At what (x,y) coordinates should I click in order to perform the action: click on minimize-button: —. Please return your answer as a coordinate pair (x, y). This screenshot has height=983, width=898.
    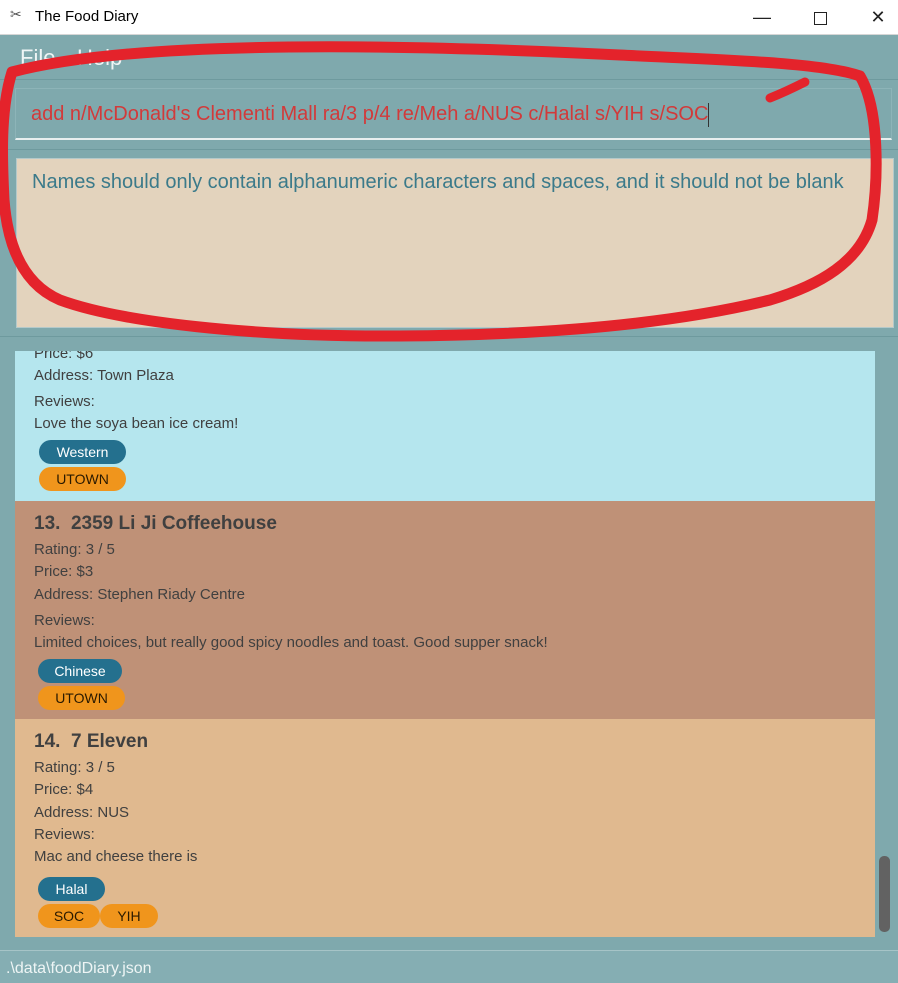
    Looking at the image, I should click on (762, 17).